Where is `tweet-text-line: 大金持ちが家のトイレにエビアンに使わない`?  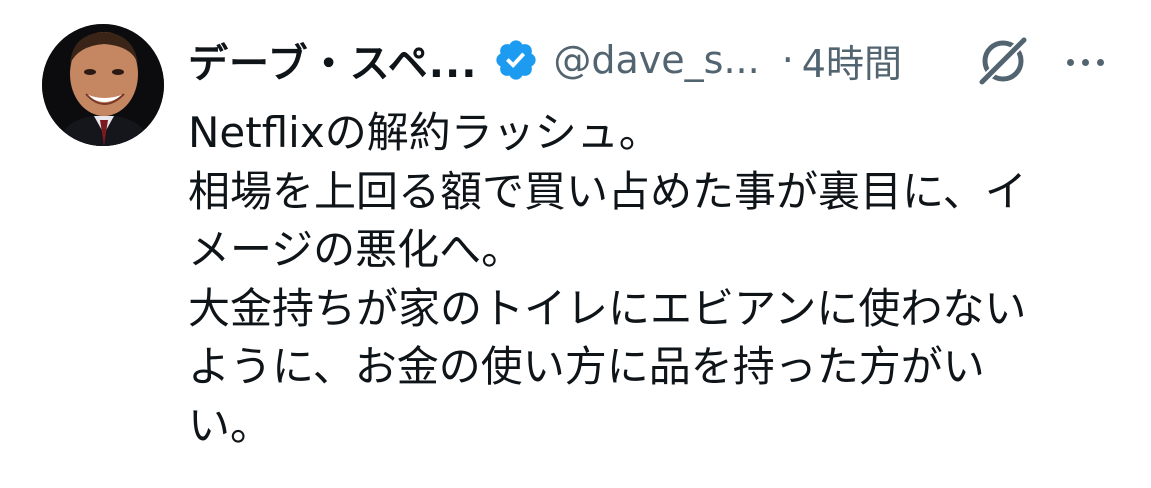
tweet-text-line: 大金持ちが家のトイレにエビアンに使わない is located at coordinates (607, 308).